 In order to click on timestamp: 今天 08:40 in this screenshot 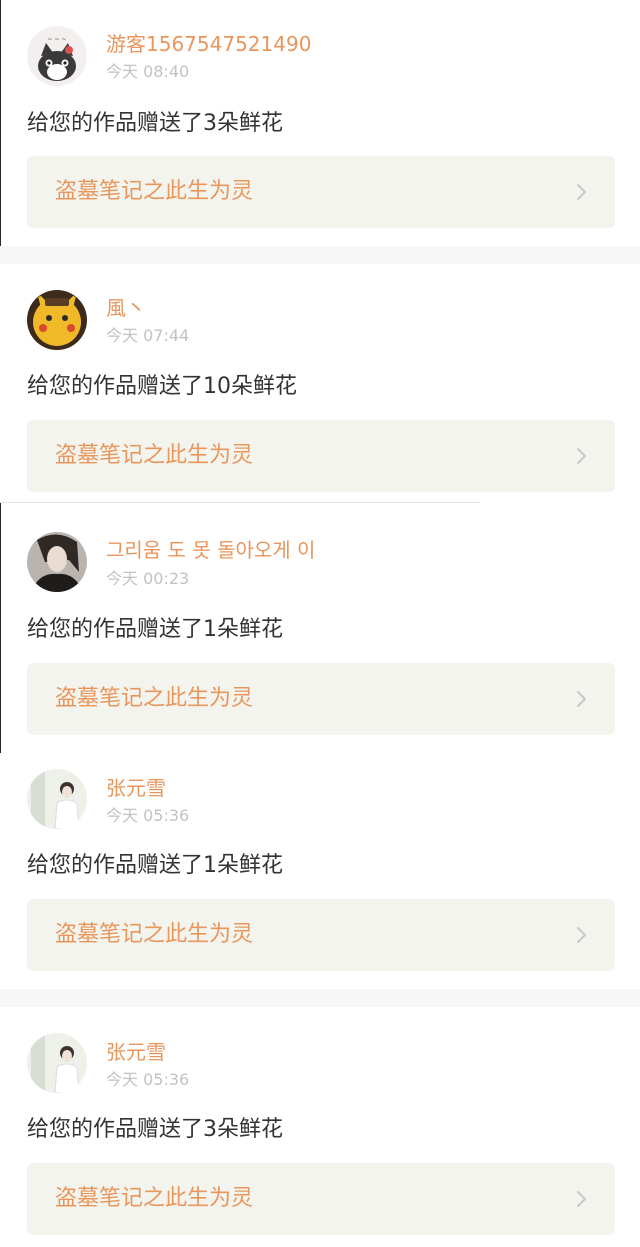, I will do `click(148, 71)`.